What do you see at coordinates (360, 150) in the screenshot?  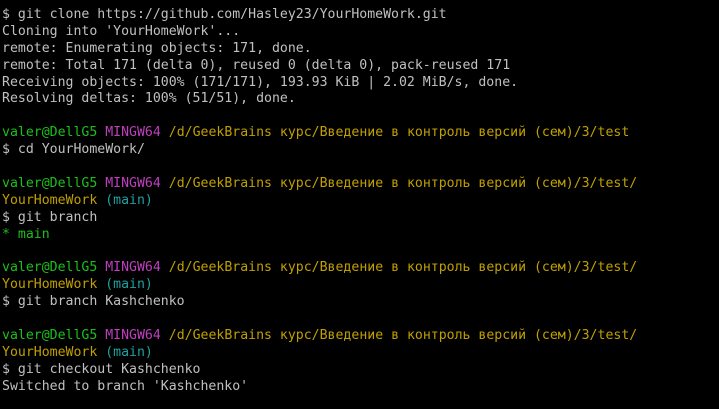 I see `command-line: $ cd YourHomeWork/` at bounding box center [360, 150].